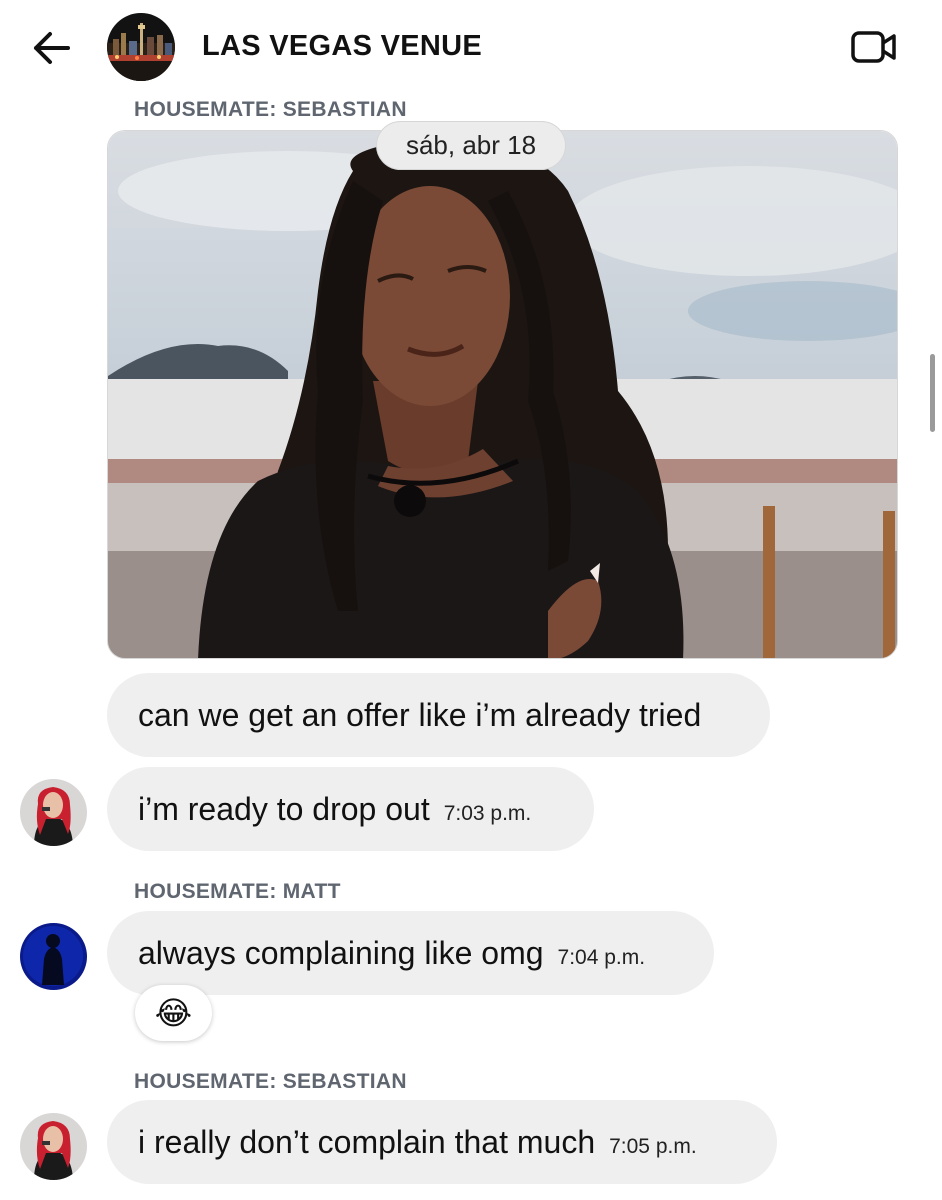 The width and height of the screenshot is (942, 1200). I want to click on scrollbar, so click(932, 393).